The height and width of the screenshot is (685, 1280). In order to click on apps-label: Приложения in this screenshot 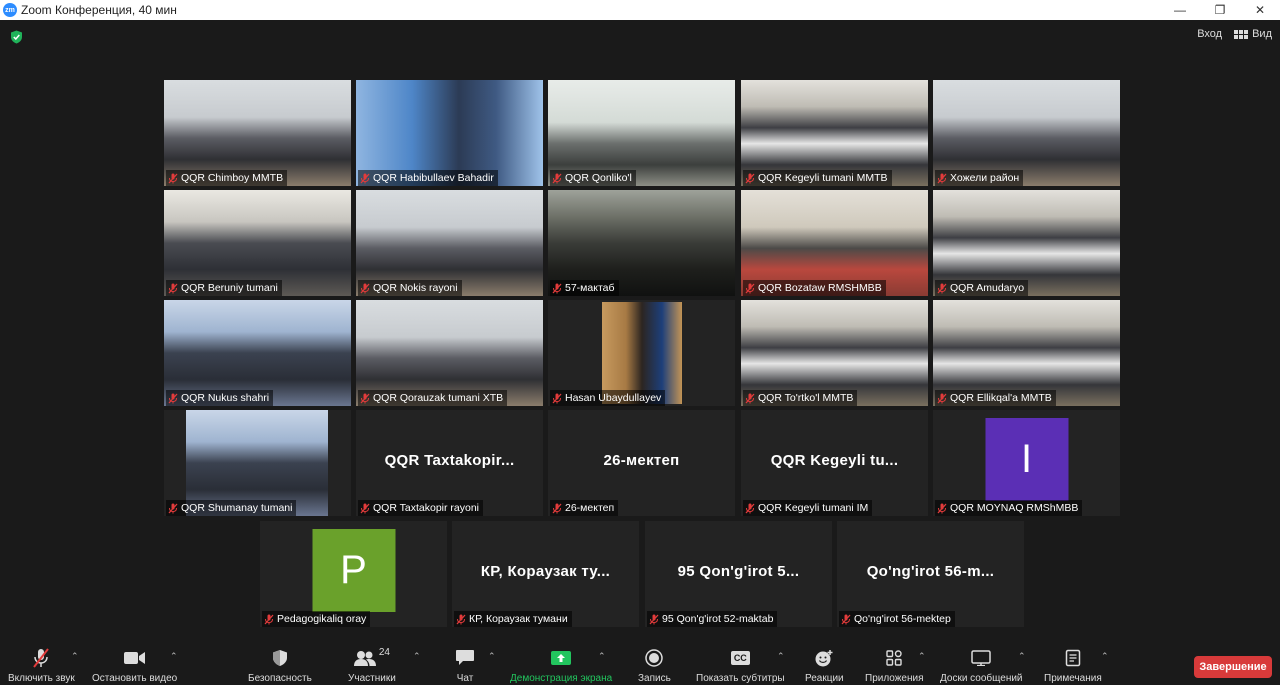, I will do `click(894, 678)`.